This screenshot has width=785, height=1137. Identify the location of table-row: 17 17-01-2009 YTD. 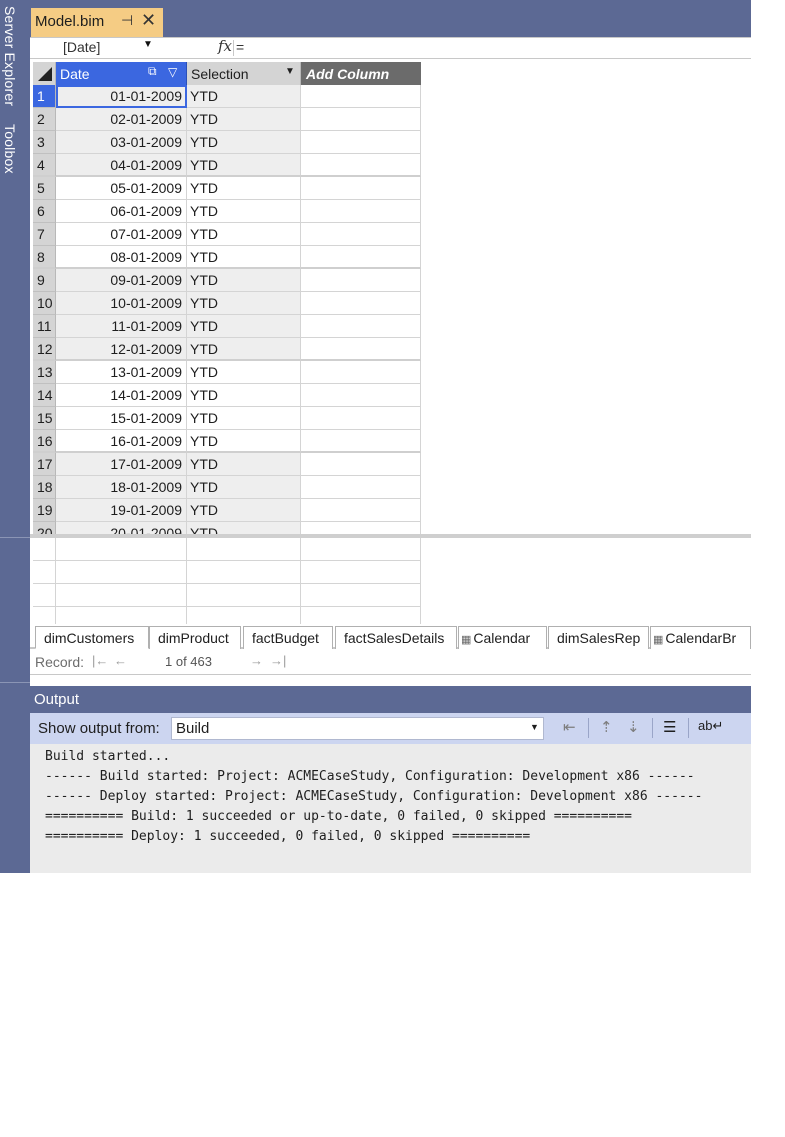
(227, 464).